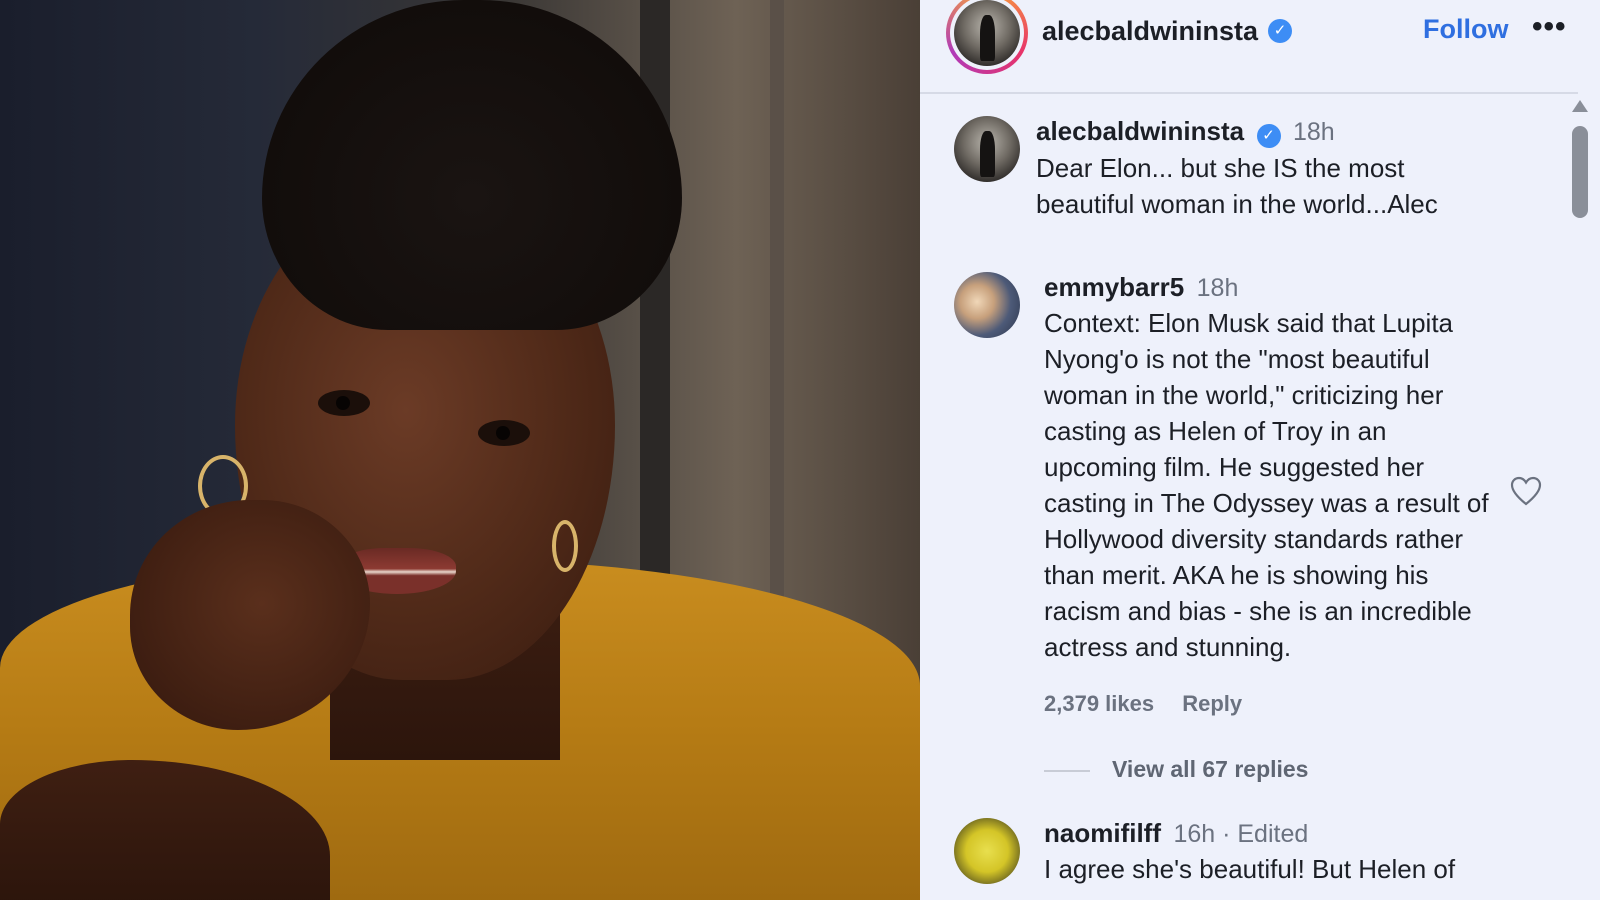  Describe the element at coordinates (1549, 27) in the screenshot. I see `more-options-icon: •••` at that location.